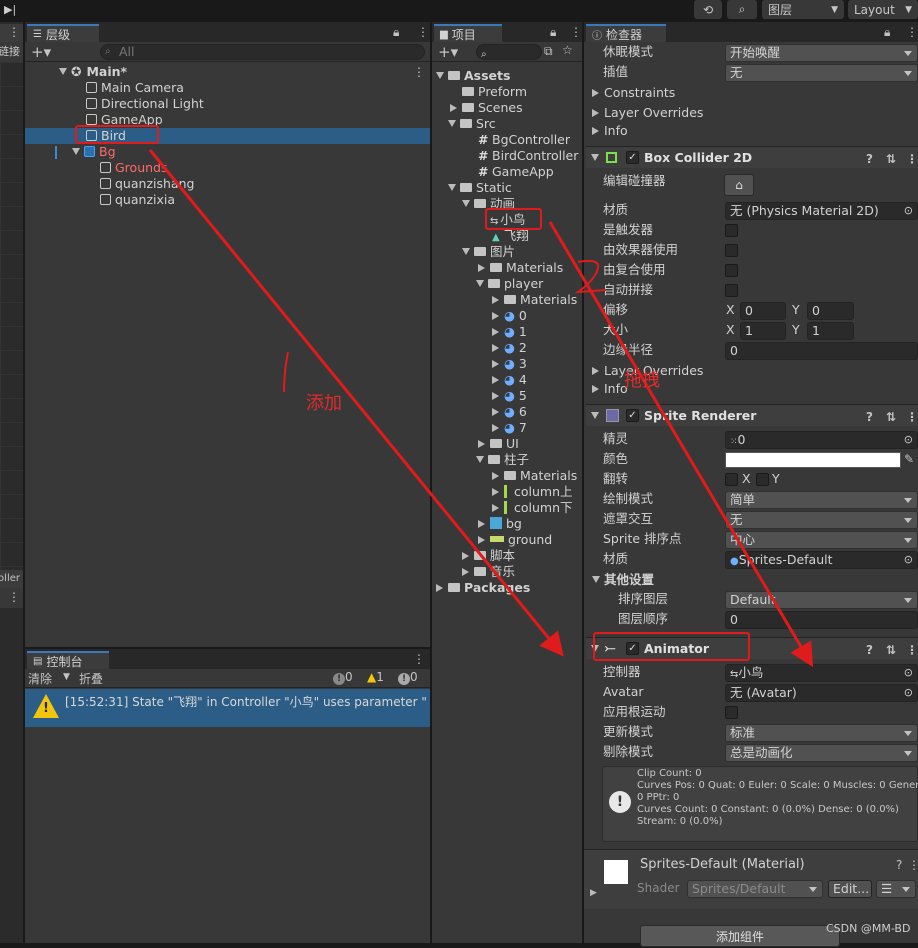  What do you see at coordinates (642, 380) in the screenshot?
I see `annotation-text-drag: 拖拽` at bounding box center [642, 380].